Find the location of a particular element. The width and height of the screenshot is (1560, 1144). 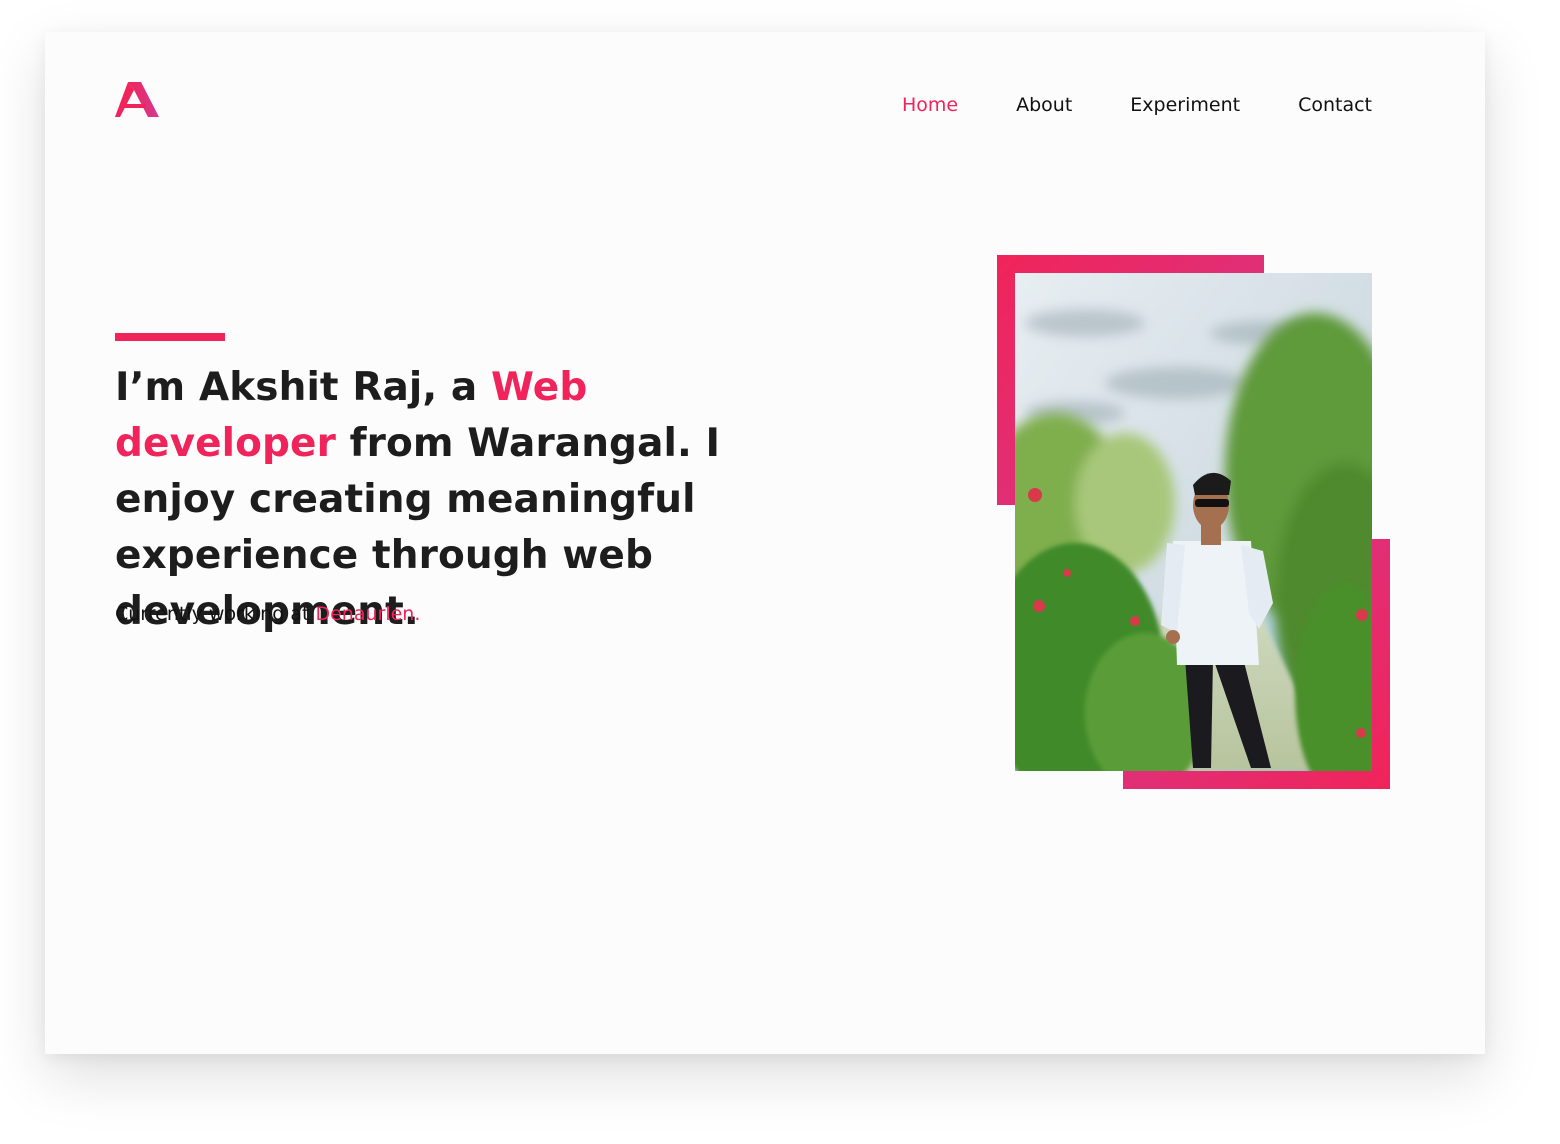

profile-photo is located at coordinates (1193, 522).